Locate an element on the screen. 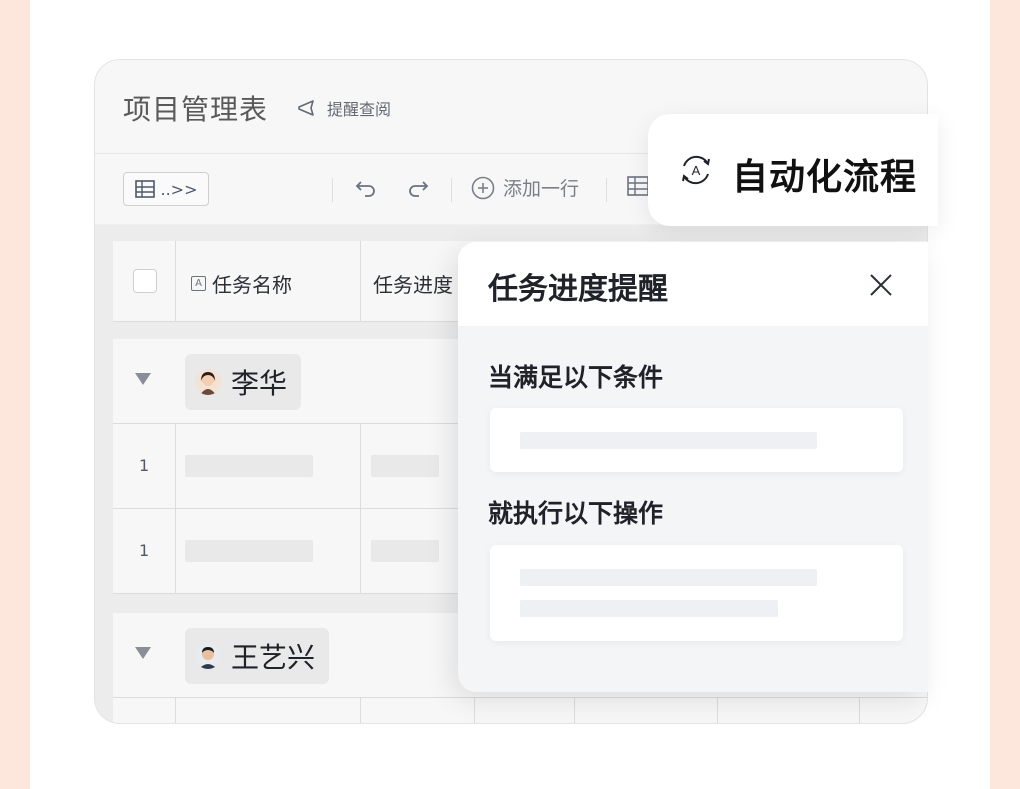 The height and width of the screenshot is (789, 1020). group-owner-chip: 王艺兴 is located at coordinates (257, 656).